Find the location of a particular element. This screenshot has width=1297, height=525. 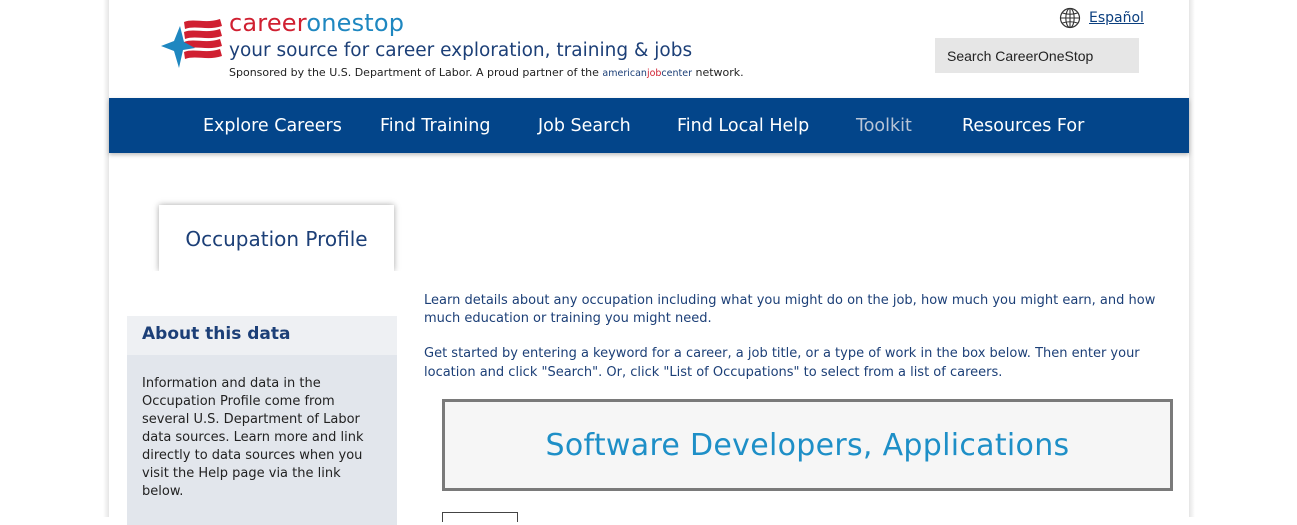

sponsor-suffix: network. is located at coordinates (719, 72).